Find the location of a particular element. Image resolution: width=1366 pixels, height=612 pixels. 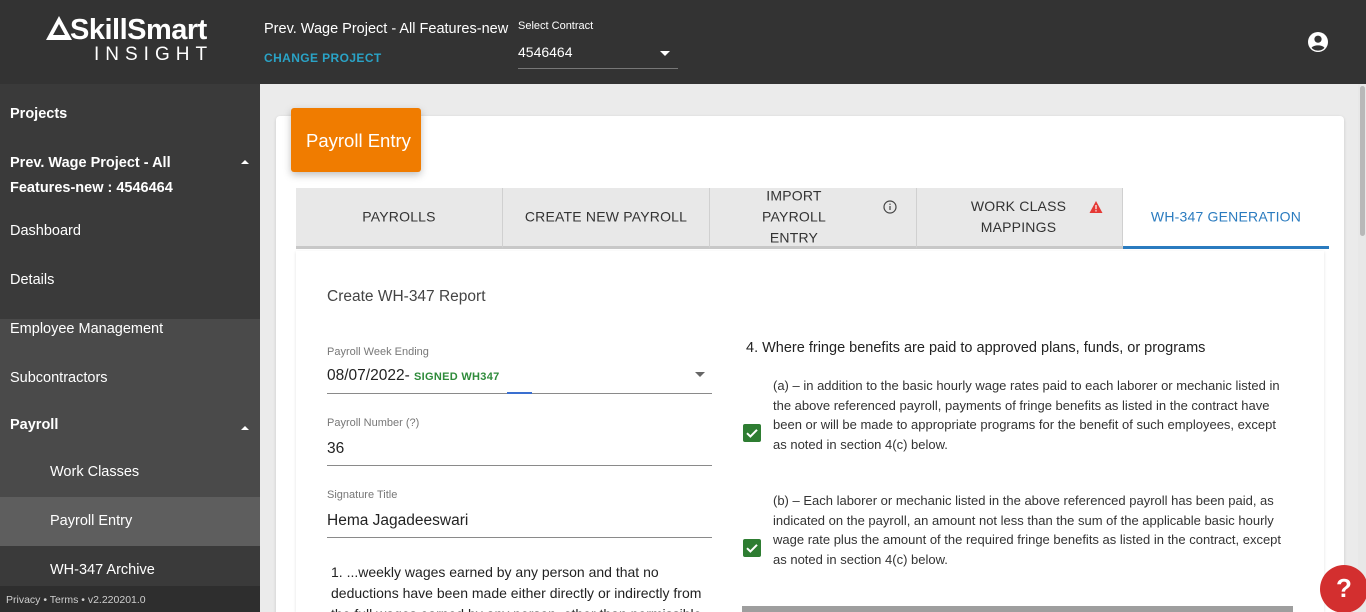

sidebar-item-payroll: Payroll is located at coordinates (130, 425).